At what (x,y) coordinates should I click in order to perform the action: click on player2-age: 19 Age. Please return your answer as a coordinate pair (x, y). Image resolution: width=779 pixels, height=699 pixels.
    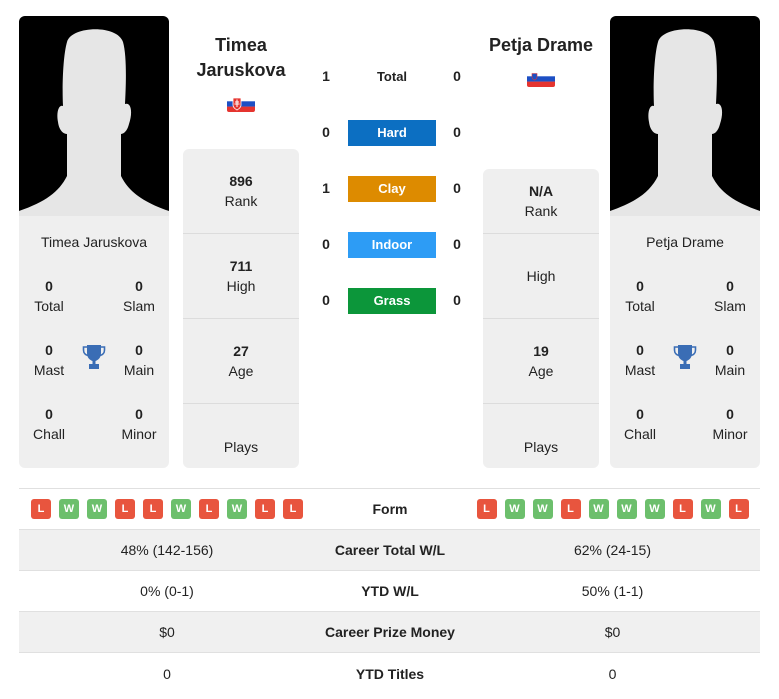
    Looking at the image, I should click on (541, 361).